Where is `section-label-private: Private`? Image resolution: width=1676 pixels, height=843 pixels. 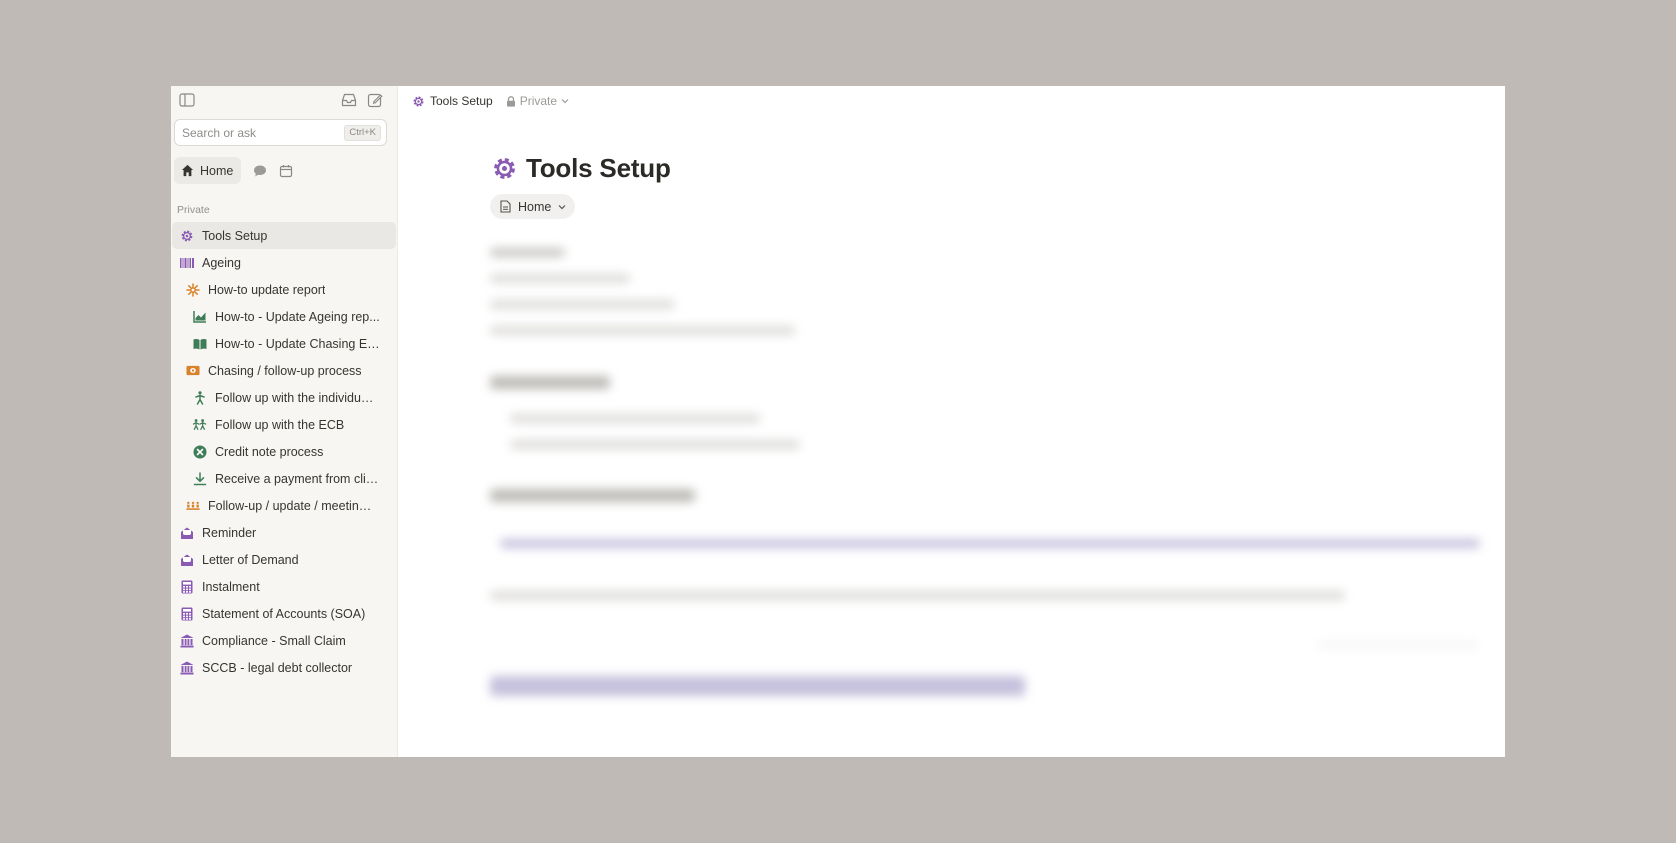 section-label-private: Private is located at coordinates (193, 210).